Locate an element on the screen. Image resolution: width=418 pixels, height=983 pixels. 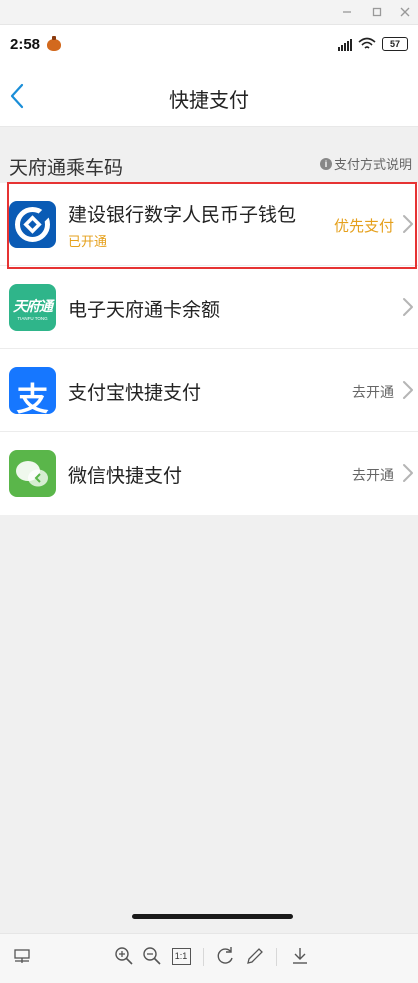
ccb-logo is located at coordinates (32, 224).